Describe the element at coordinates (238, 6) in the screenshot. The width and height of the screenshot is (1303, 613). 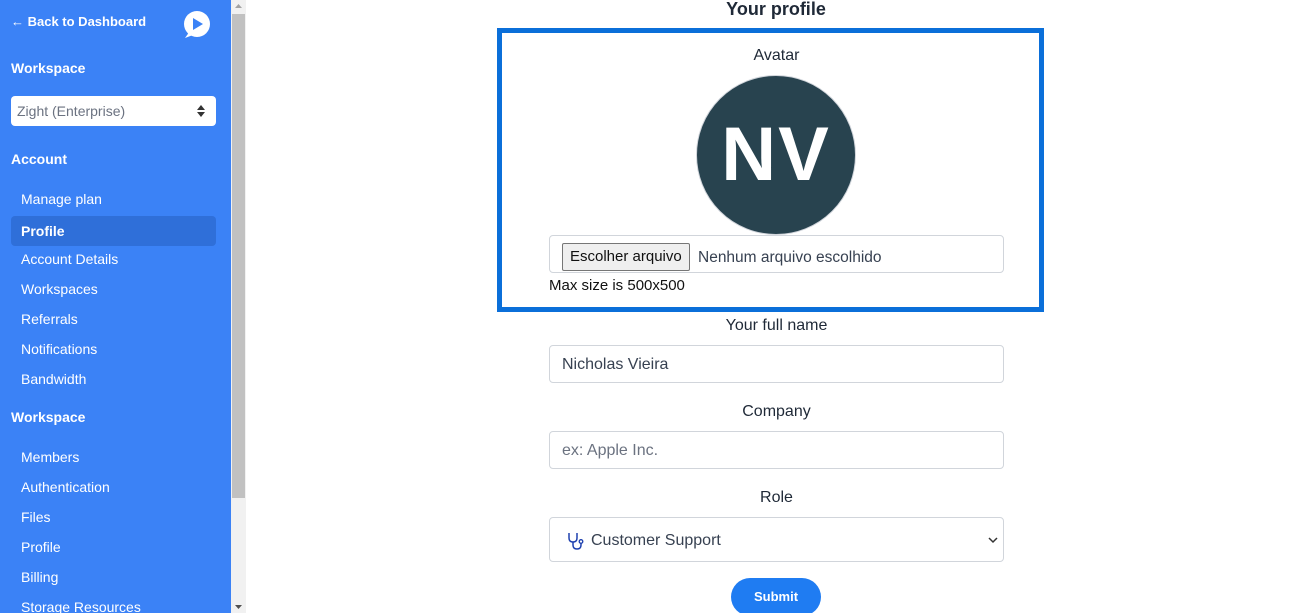
I see `scroll-up-arrow-icon` at that location.